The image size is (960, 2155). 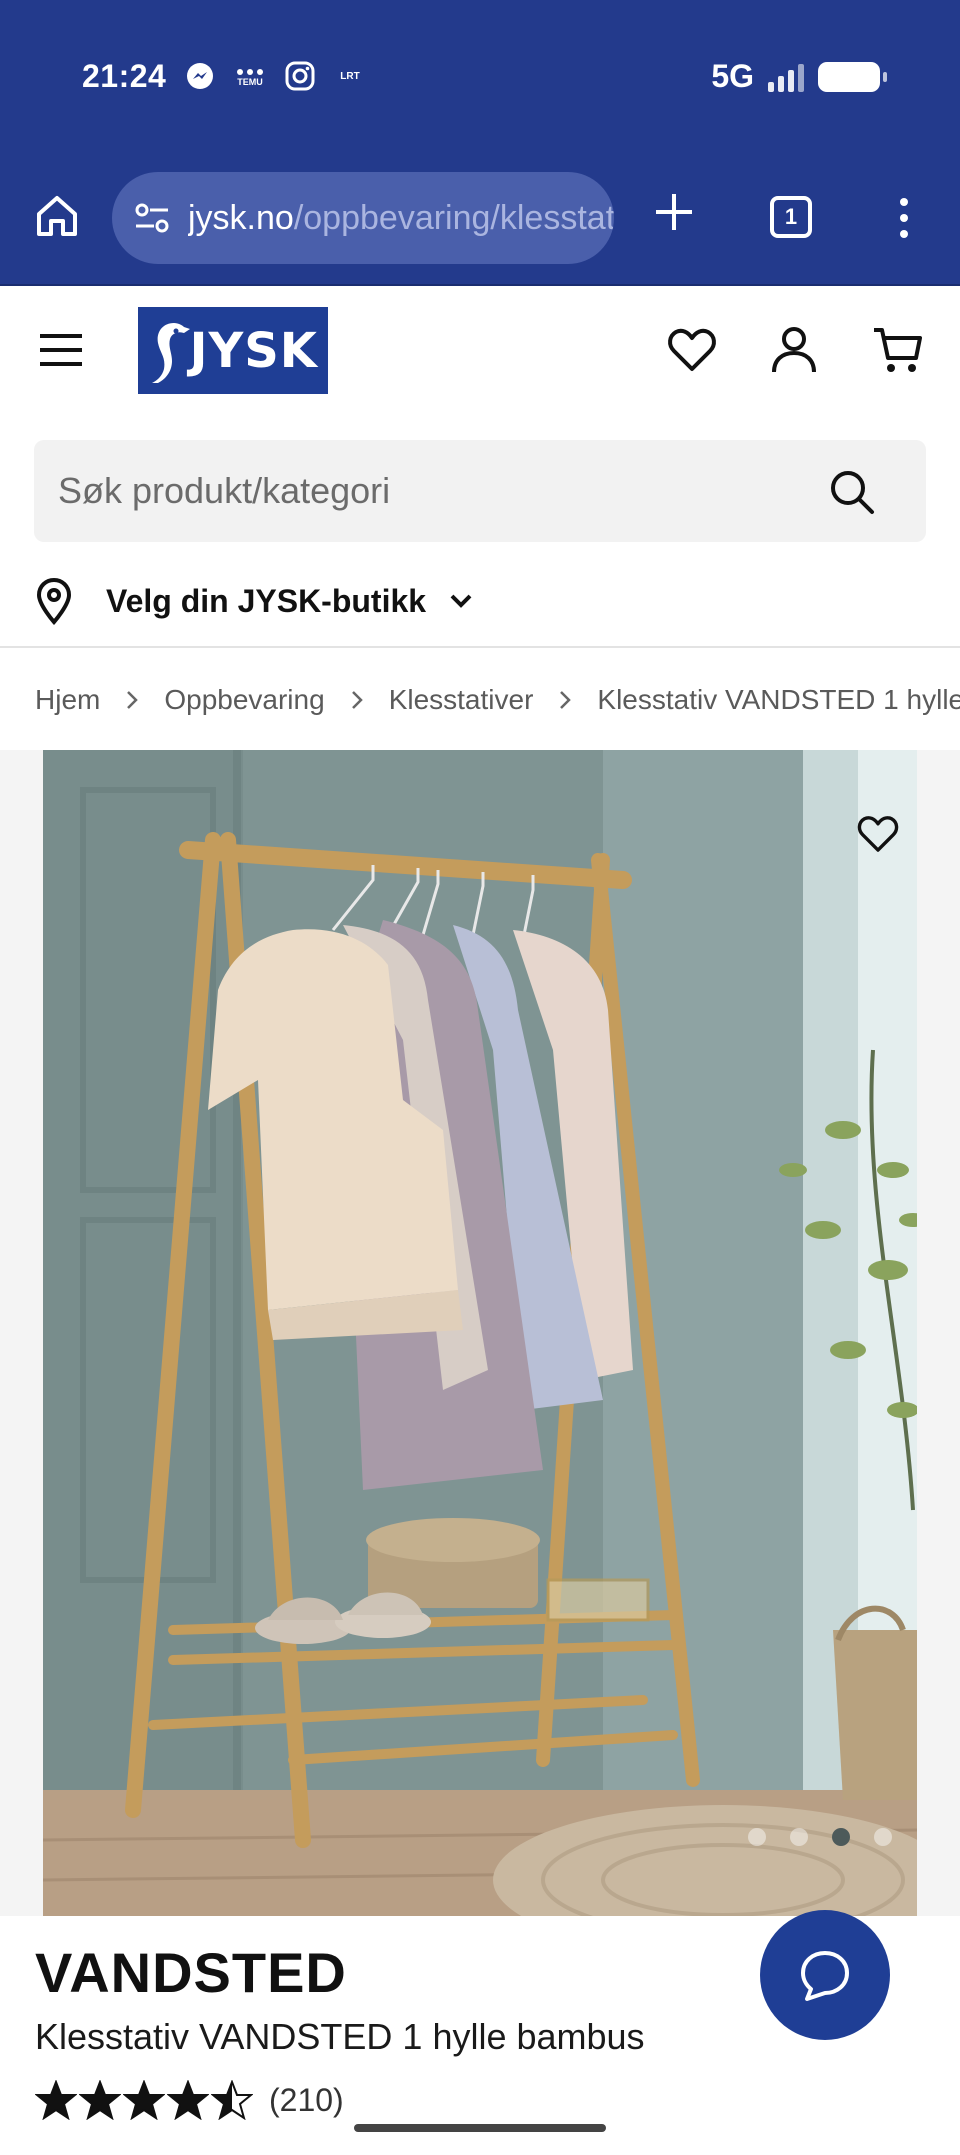 What do you see at coordinates (852, 76) in the screenshot?
I see `battery-icon` at bounding box center [852, 76].